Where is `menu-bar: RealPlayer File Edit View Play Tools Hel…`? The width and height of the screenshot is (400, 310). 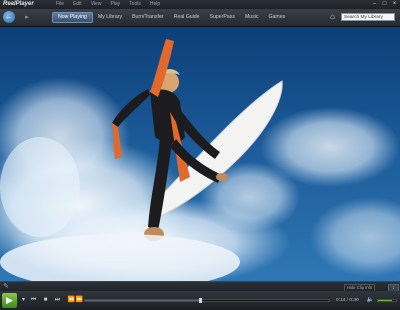
menu-bar: RealPlayer File Edit View Play Tools Hel… is located at coordinates (200, 4).